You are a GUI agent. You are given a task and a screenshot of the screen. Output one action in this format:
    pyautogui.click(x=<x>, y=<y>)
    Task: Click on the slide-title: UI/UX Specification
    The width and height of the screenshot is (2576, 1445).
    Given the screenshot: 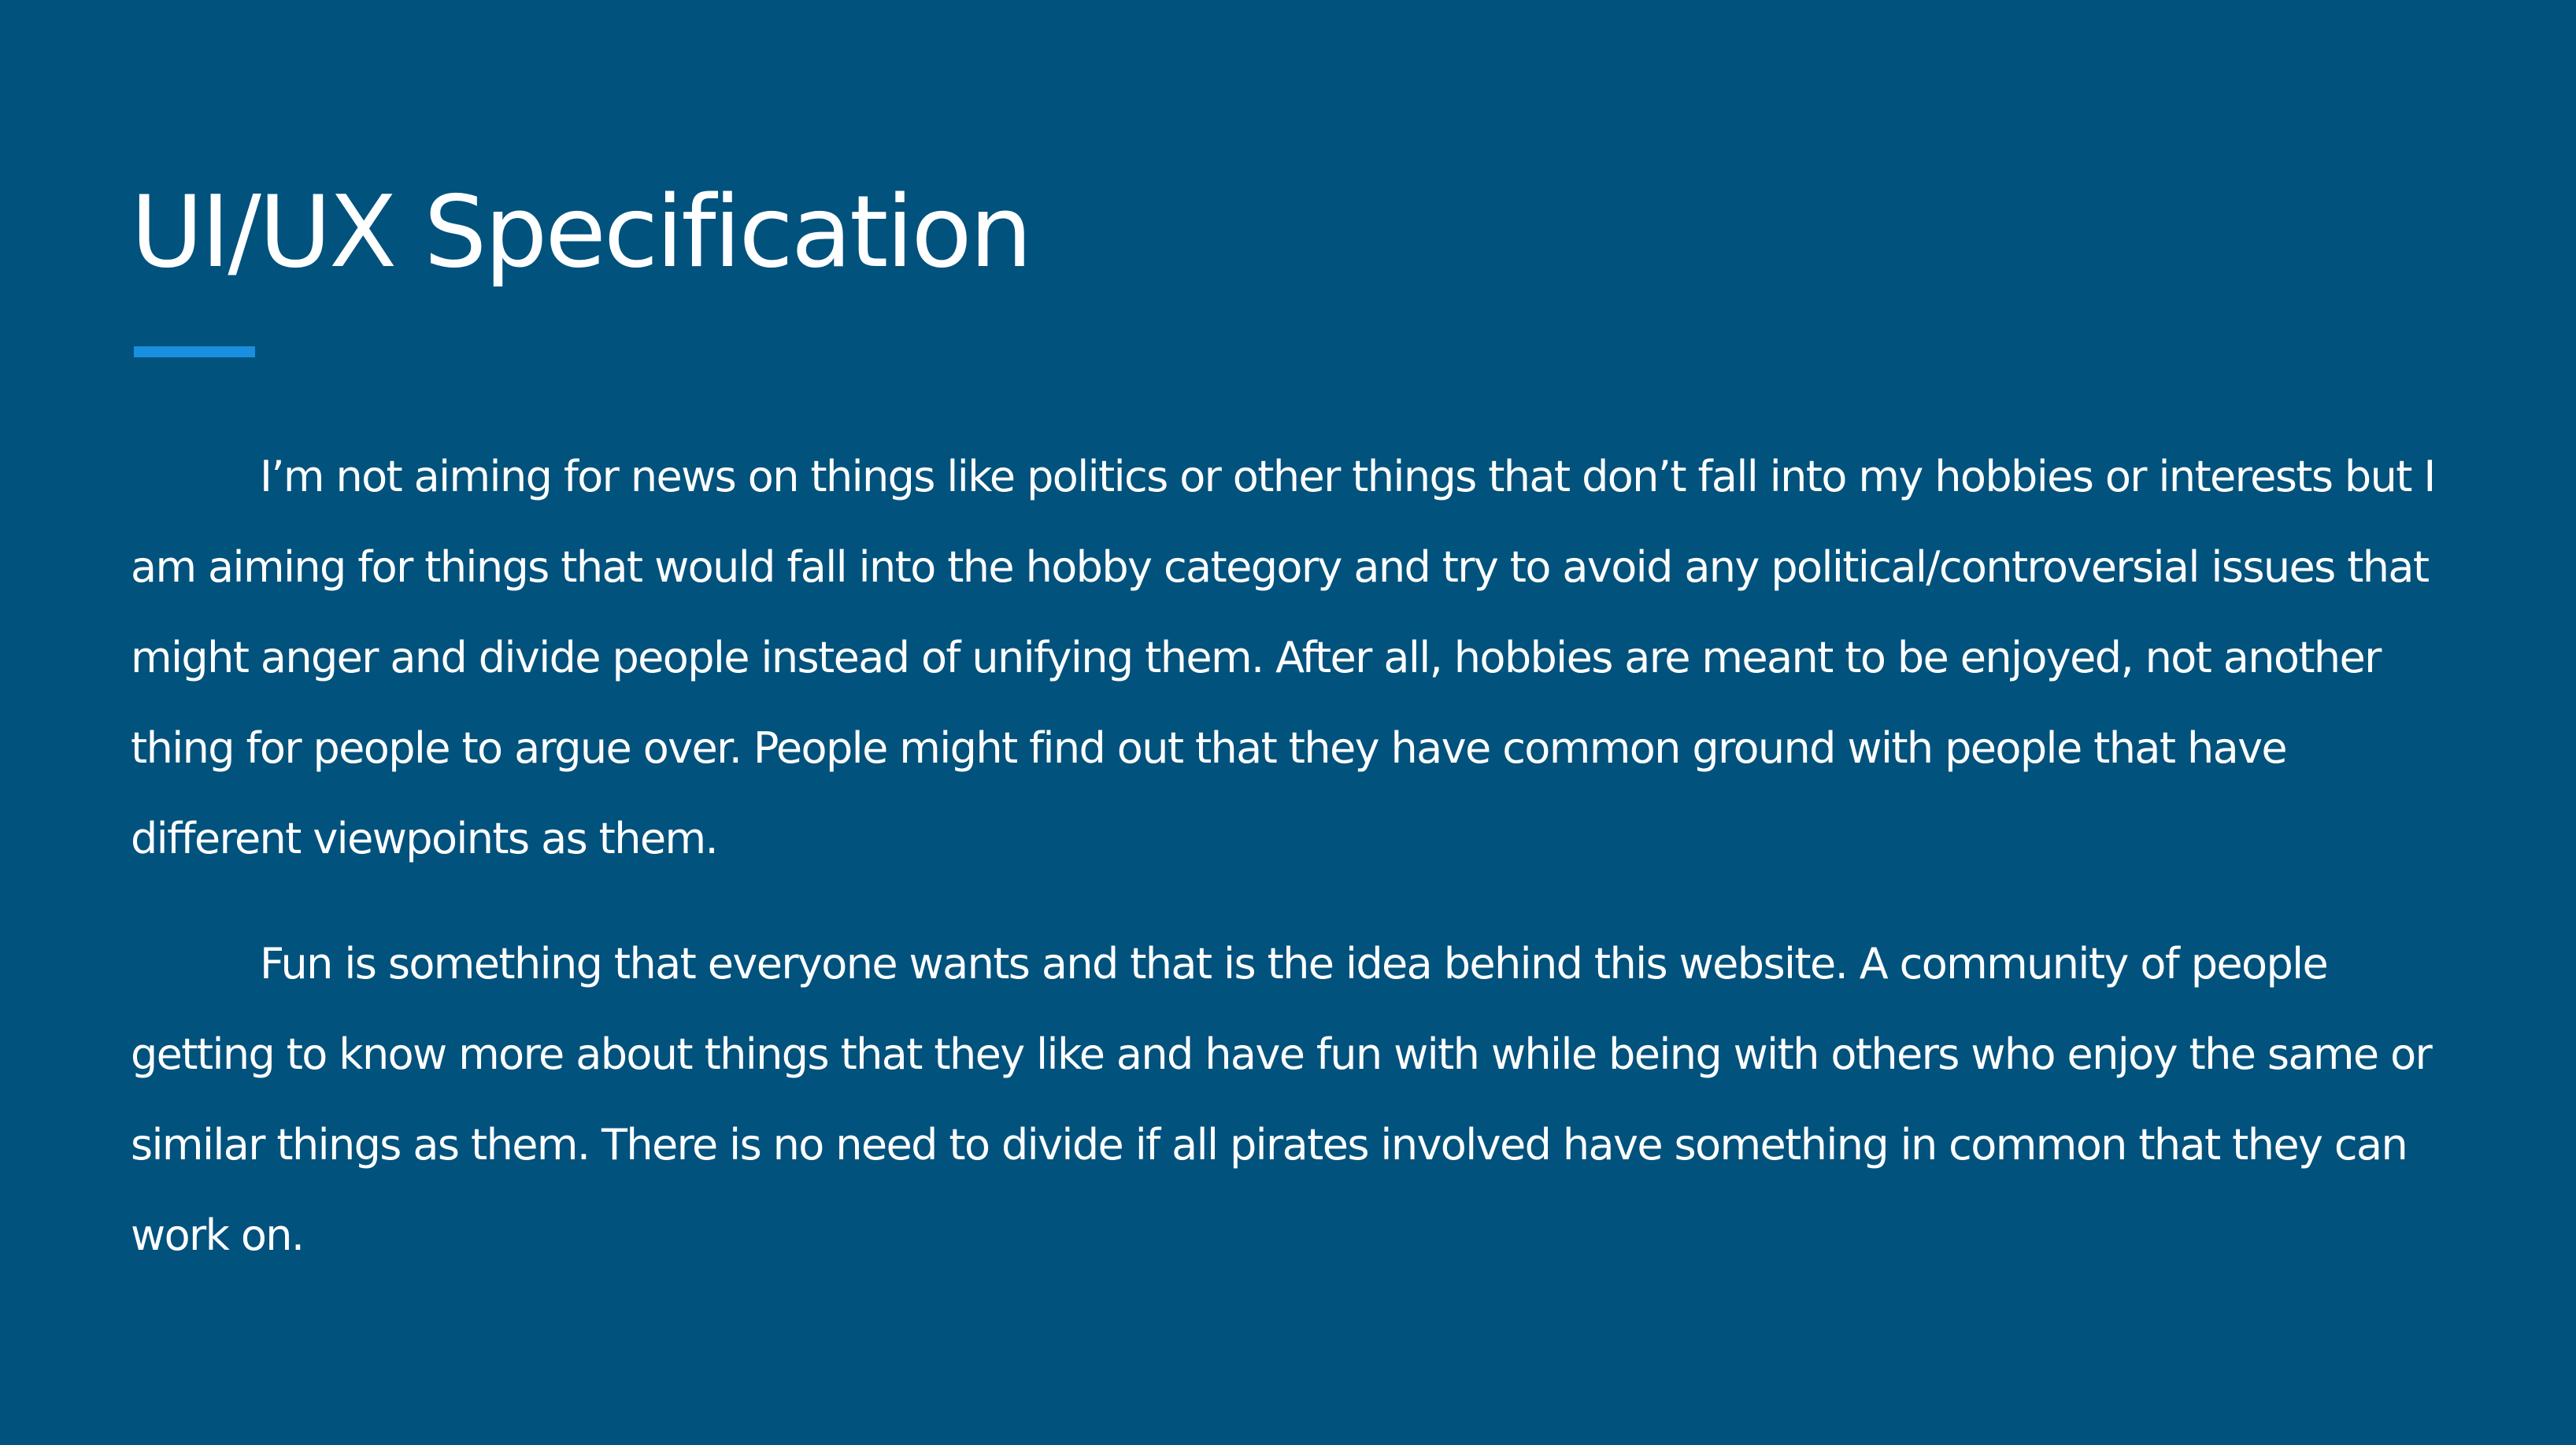 What is the action you would take?
    pyautogui.click(x=581, y=232)
    